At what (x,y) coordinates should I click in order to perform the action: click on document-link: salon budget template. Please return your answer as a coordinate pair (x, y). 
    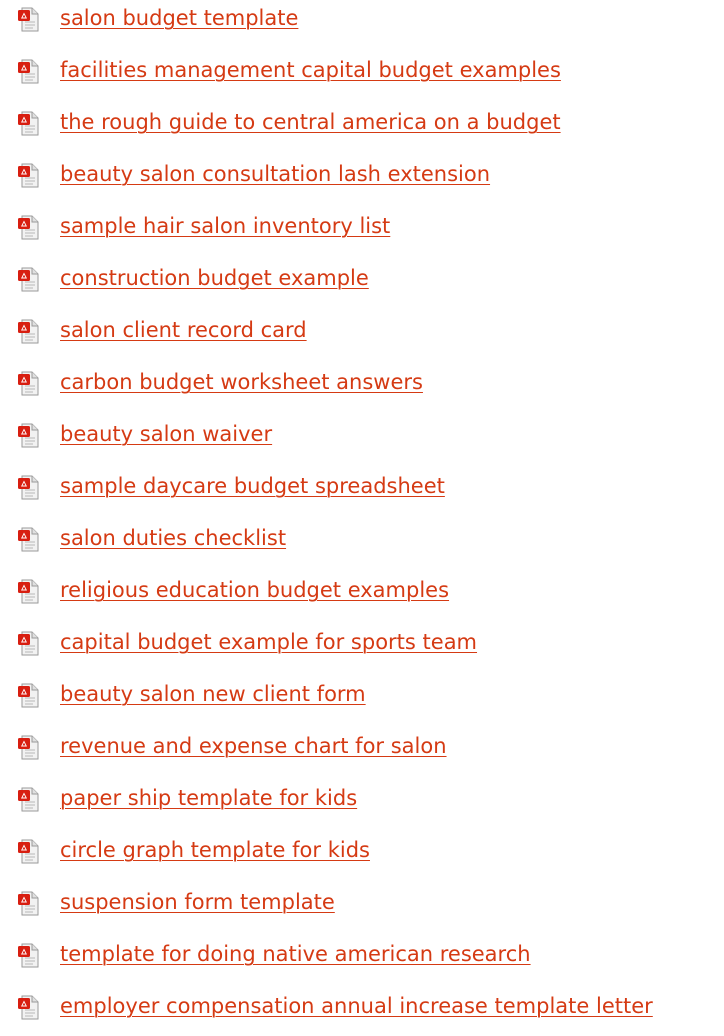
    Looking at the image, I should click on (179, 18).